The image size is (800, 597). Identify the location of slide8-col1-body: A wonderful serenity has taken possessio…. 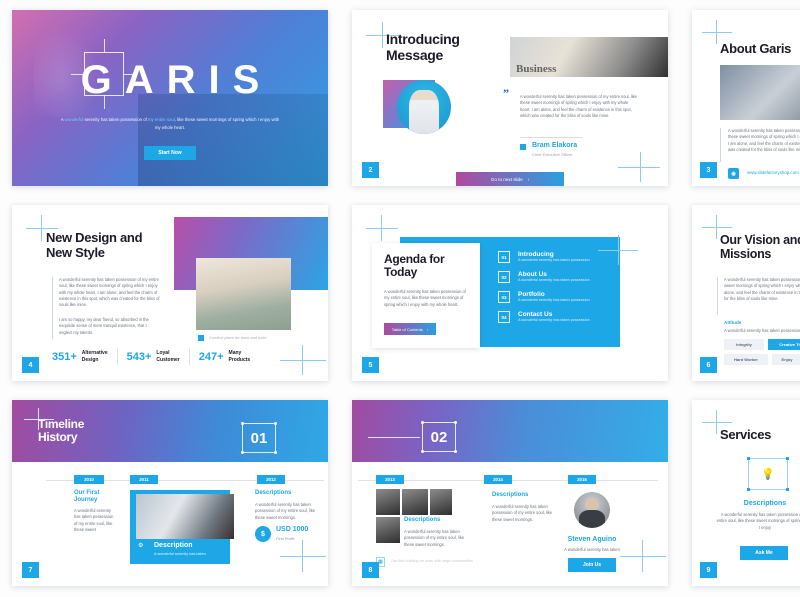
(434, 538).